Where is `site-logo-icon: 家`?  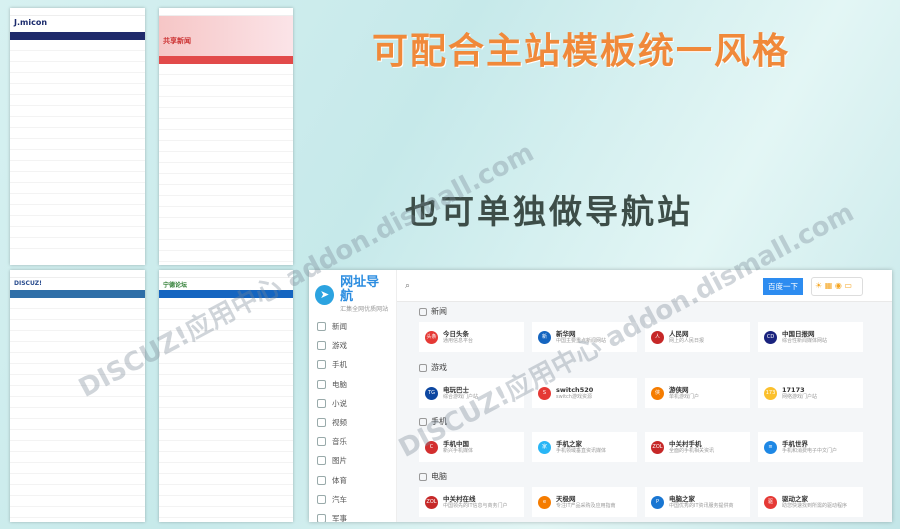 site-logo-icon: 家 is located at coordinates (544, 447).